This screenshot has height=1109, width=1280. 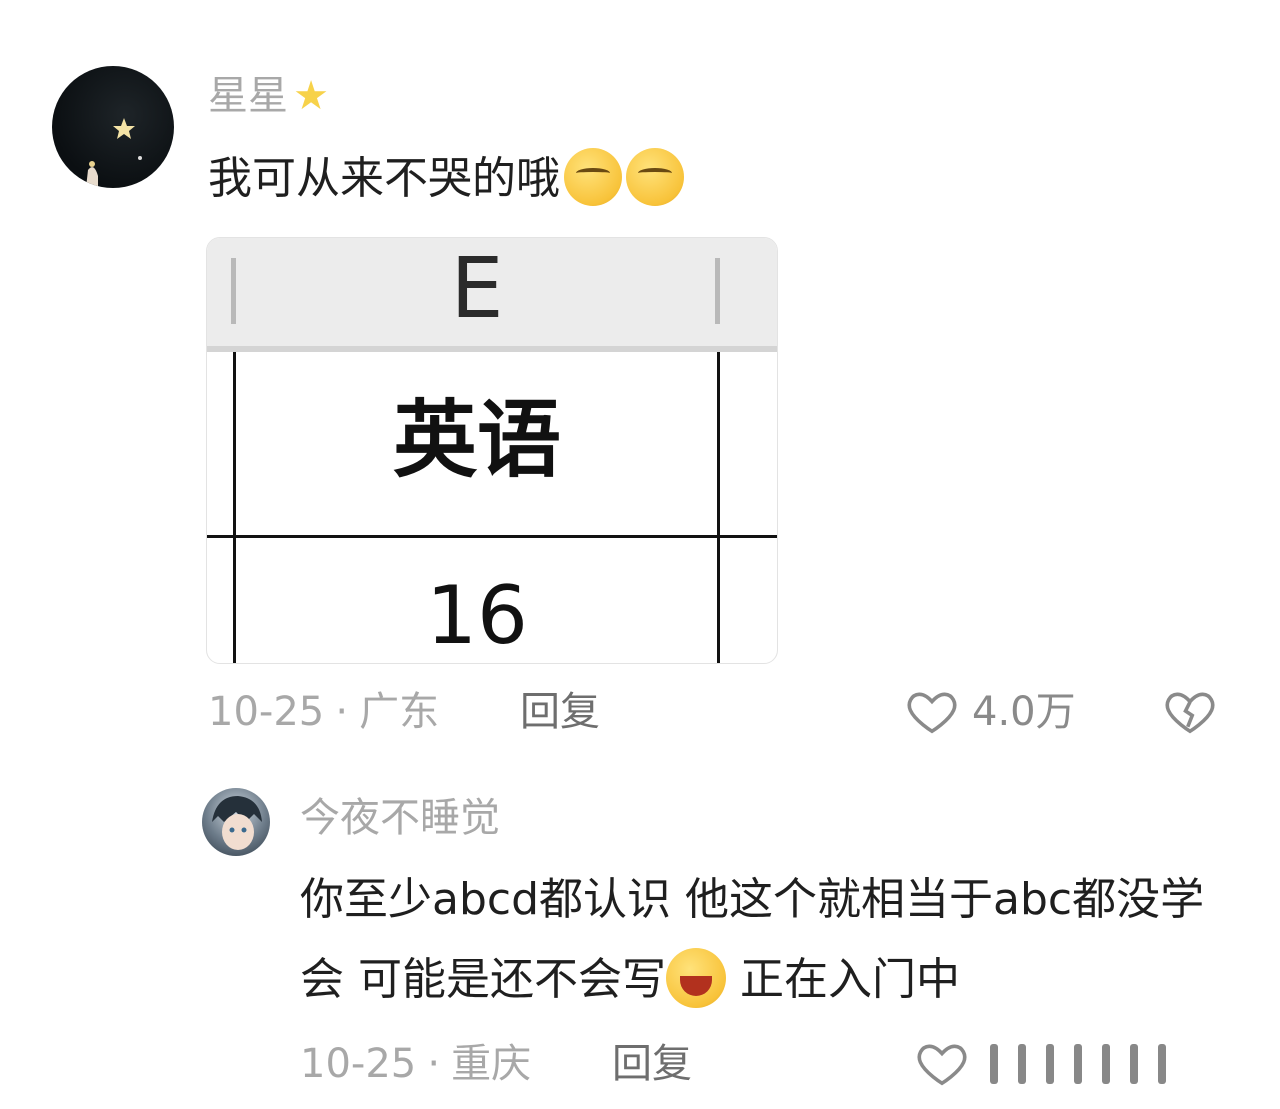 What do you see at coordinates (399, 712) in the screenshot?
I see `comment-location: 广东` at bounding box center [399, 712].